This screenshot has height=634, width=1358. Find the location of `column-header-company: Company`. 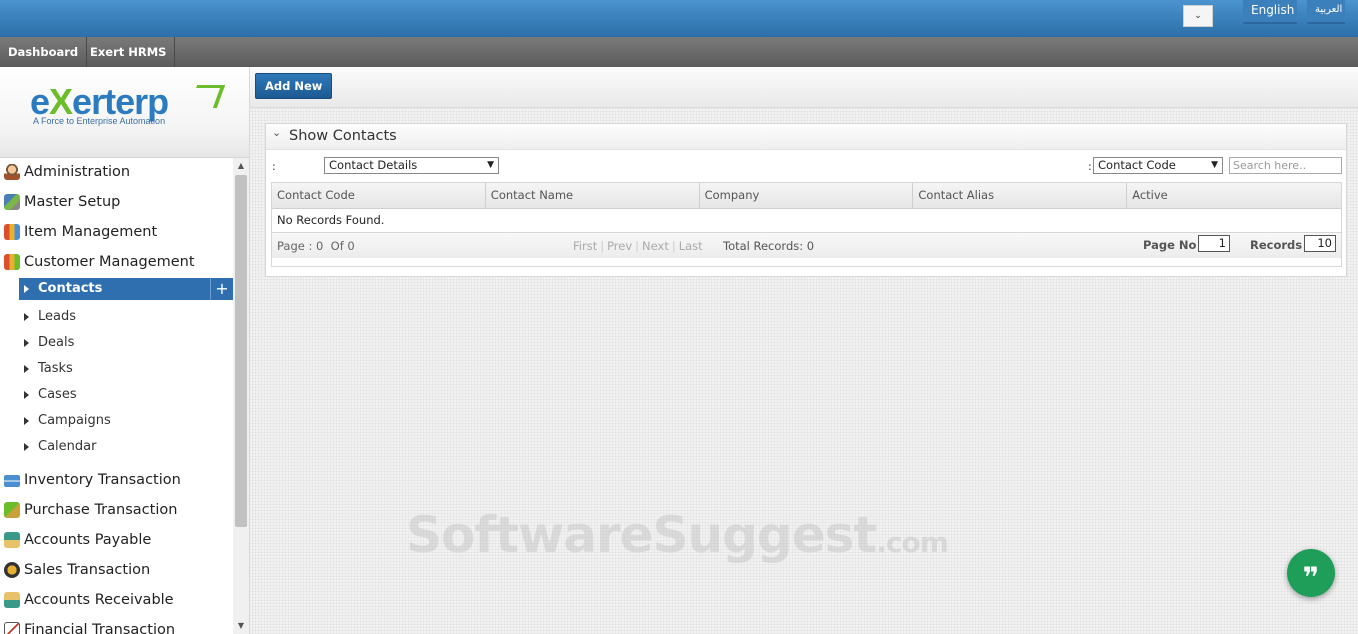

column-header-company: Company is located at coordinates (807, 195).